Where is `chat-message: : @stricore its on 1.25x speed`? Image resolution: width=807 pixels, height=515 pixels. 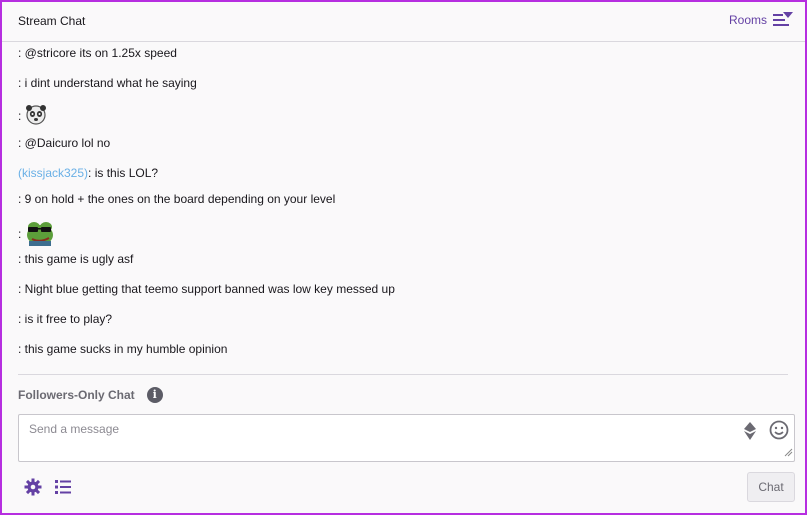
chat-message: : @stricore its on 1.25x speed is located at coordinates (97, 53).